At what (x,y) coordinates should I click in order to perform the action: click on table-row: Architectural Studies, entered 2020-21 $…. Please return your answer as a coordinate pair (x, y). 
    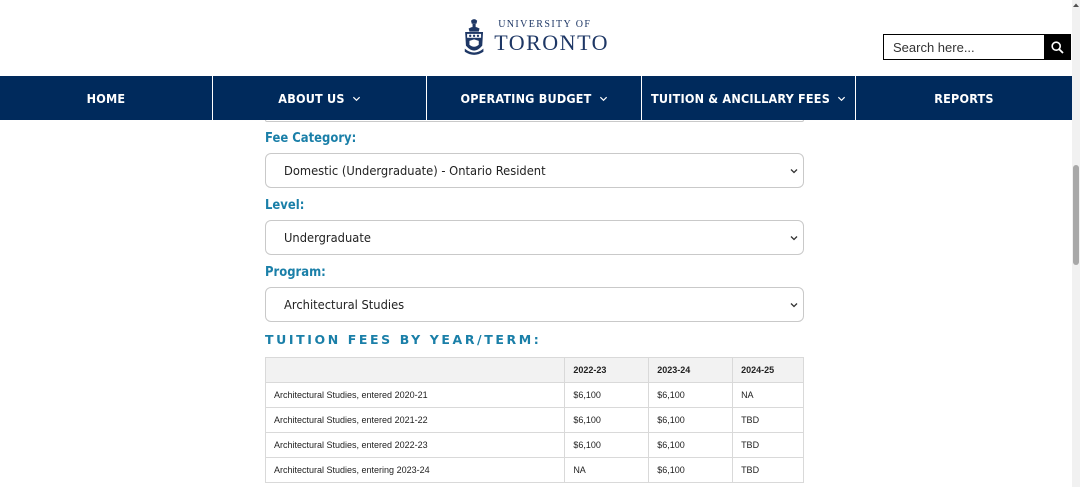
    Looking at the image, I should click on (534, 395).